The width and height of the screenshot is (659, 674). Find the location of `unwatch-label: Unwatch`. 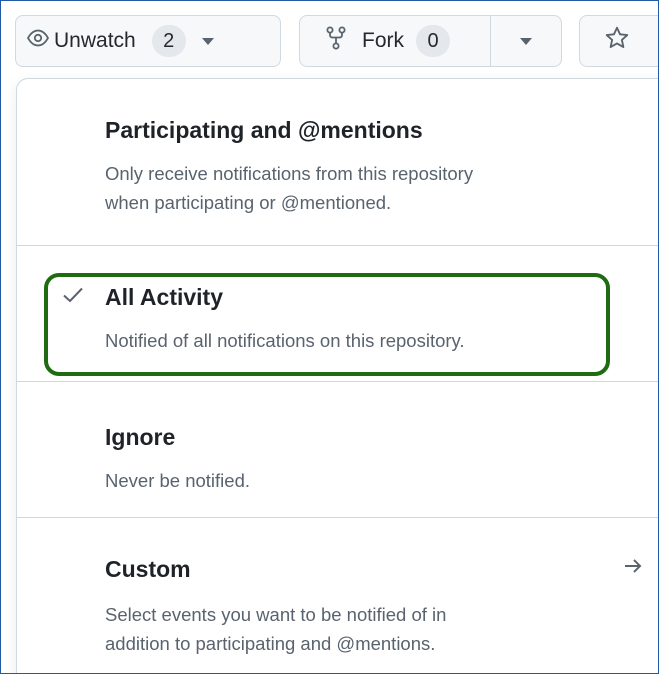

unwatch-label: Unwatch is located at coordinates (95, 40).